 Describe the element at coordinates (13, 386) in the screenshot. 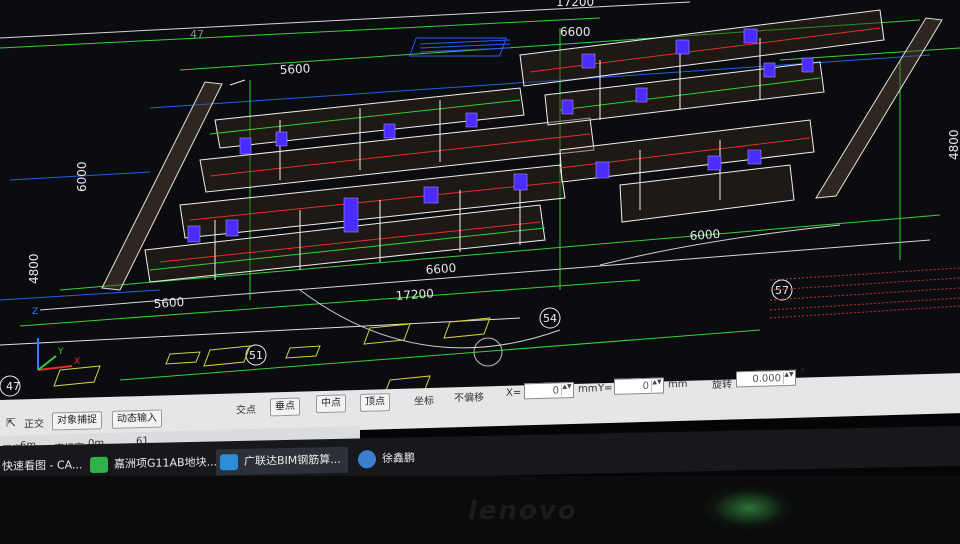

I see `svg-text: 47` at that location.